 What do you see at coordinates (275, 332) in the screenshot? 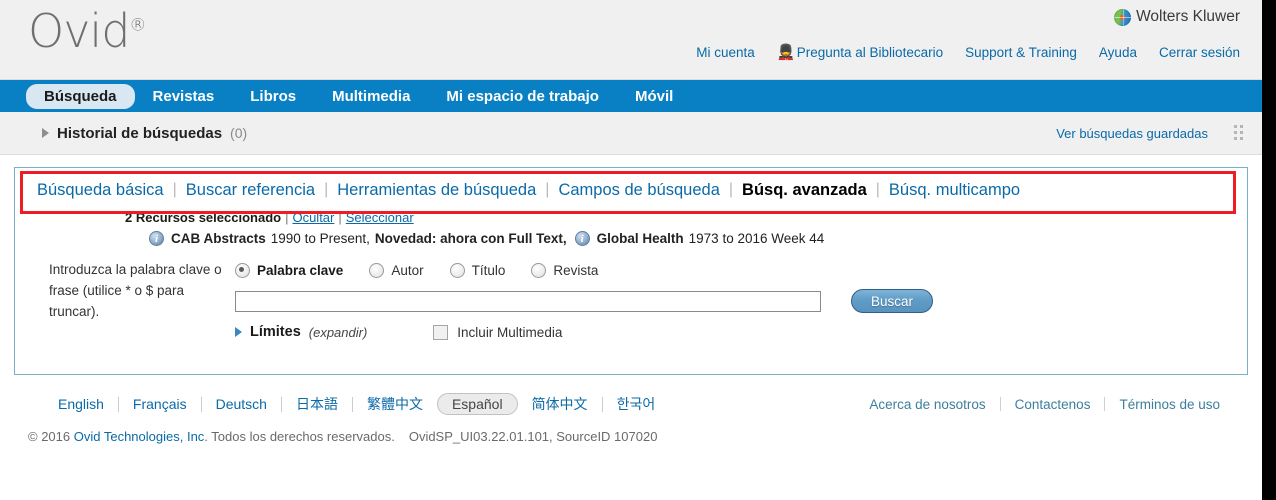
I see `limits-label: Límites` at bounding box center [275, 332].